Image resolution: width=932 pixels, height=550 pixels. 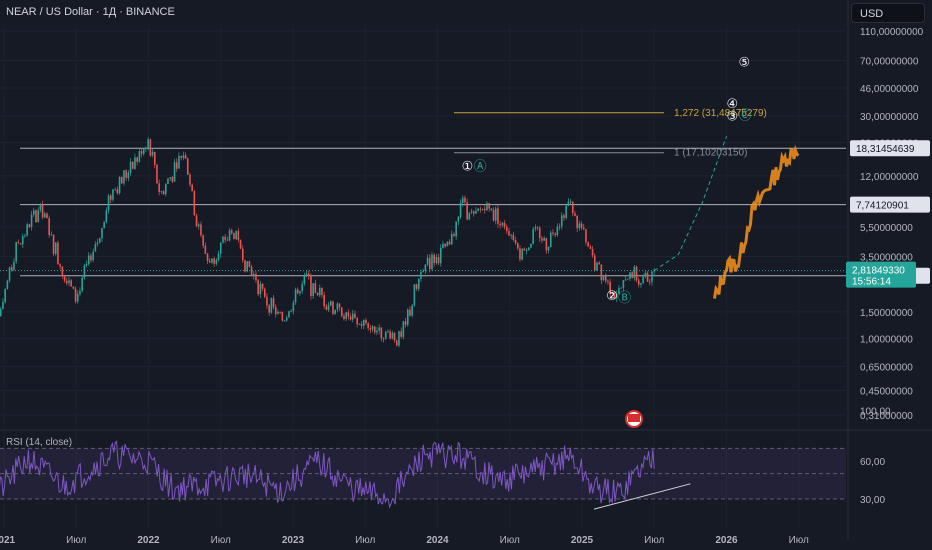 I want to click on rsi-tick-label: 100,00, so click(x=875, y=411).